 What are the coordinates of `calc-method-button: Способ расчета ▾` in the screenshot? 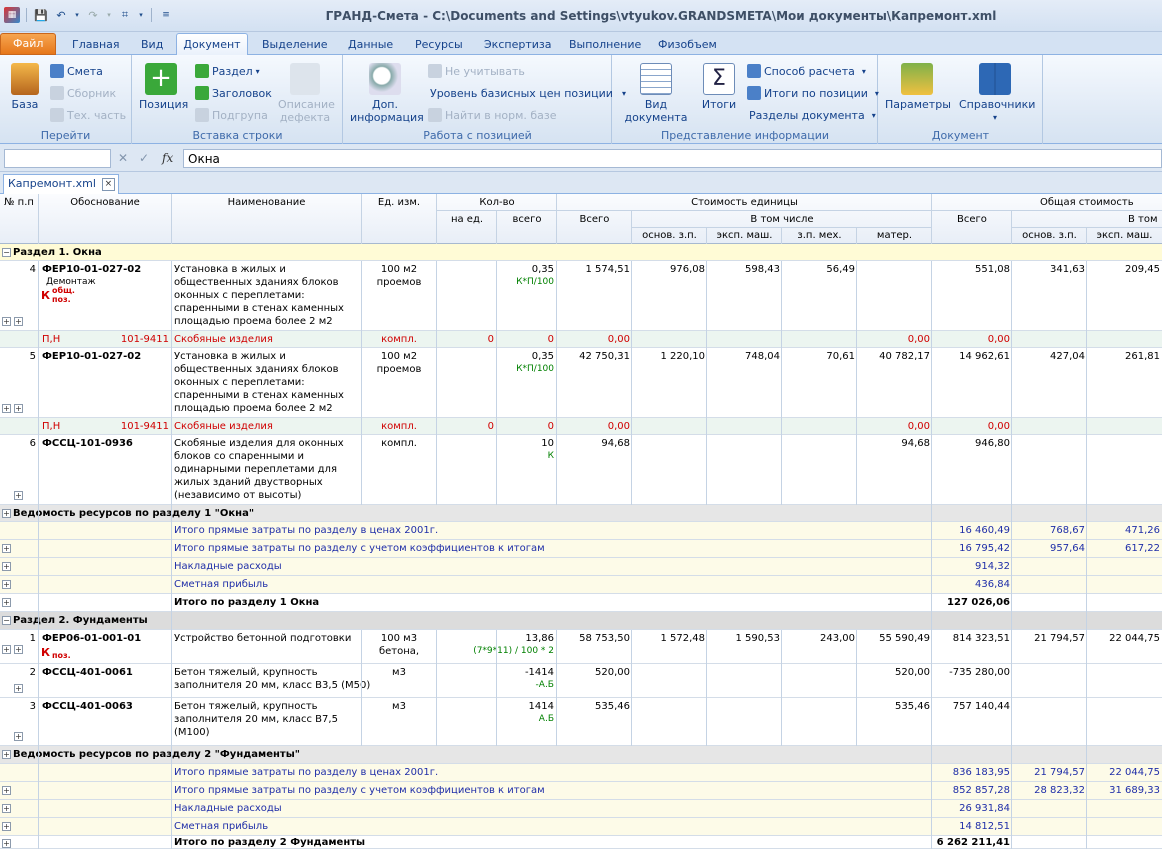 It's located at (806, 71).